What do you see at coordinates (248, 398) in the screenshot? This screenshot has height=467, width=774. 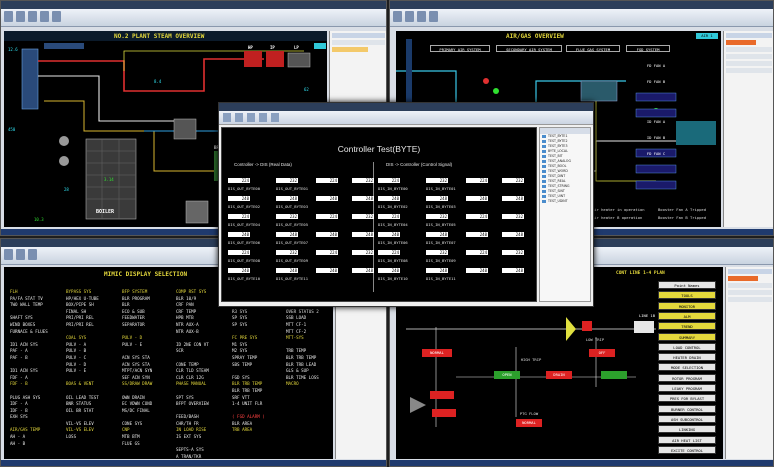 I see `mimic-menu-item: SRF VTT` at bounding box center [248, 398].